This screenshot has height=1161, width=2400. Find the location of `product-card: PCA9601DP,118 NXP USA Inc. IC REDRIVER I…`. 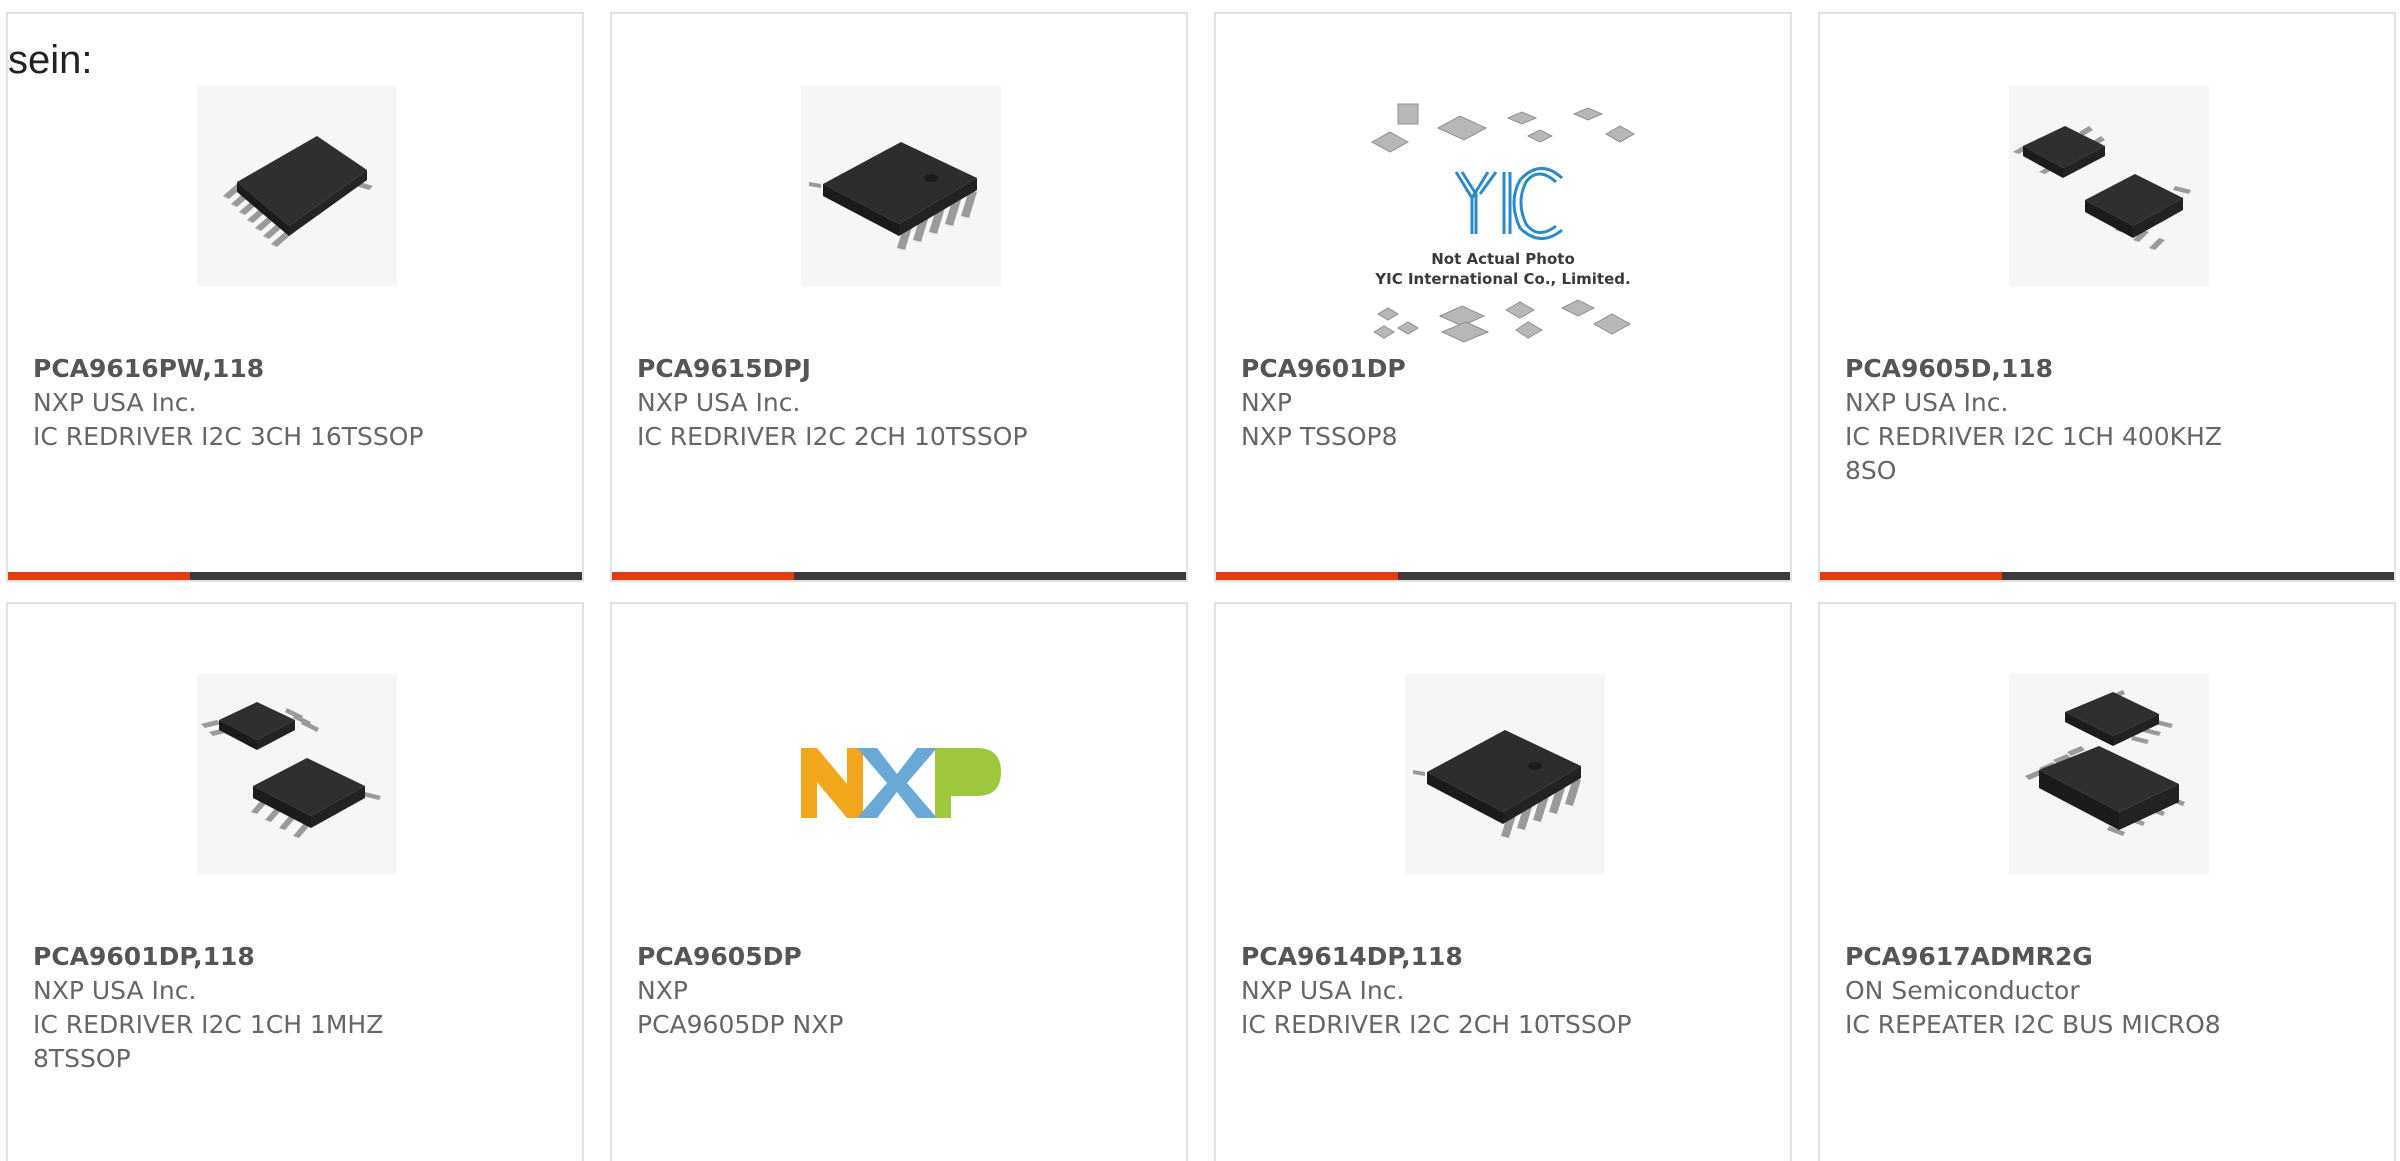

product-card: PCA9601DP,118 NXP USA Inc. IC REDRIVER I… is located at coordinates (295, 881).